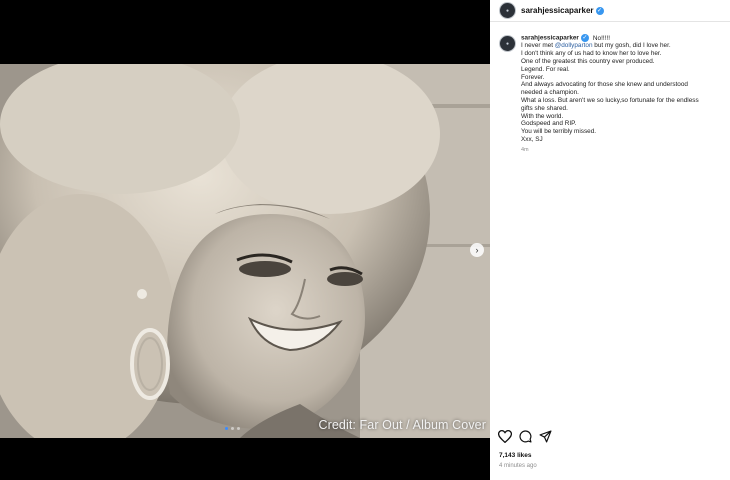 Image resolution: width=730 pixels, height=480 pixels. Describe the element at coordinates (515, 455) in the screenshot. I see `like-count: 7,143 likes` at that location.